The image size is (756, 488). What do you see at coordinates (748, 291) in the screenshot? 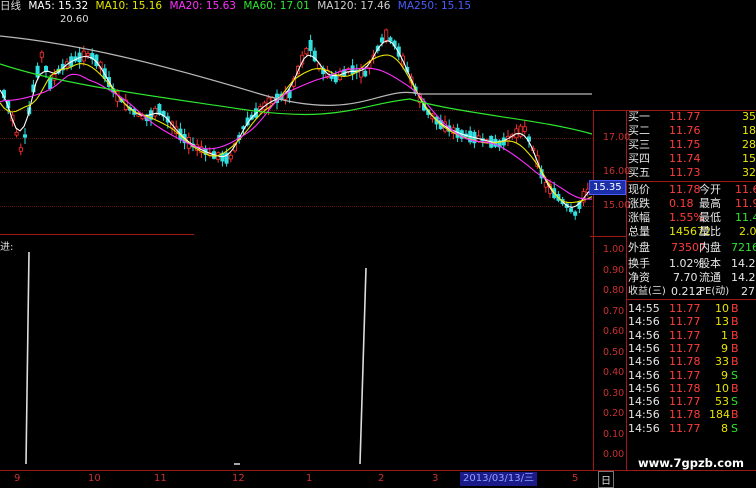
I see `stat-value: 27` at bounding box center [748, 291].